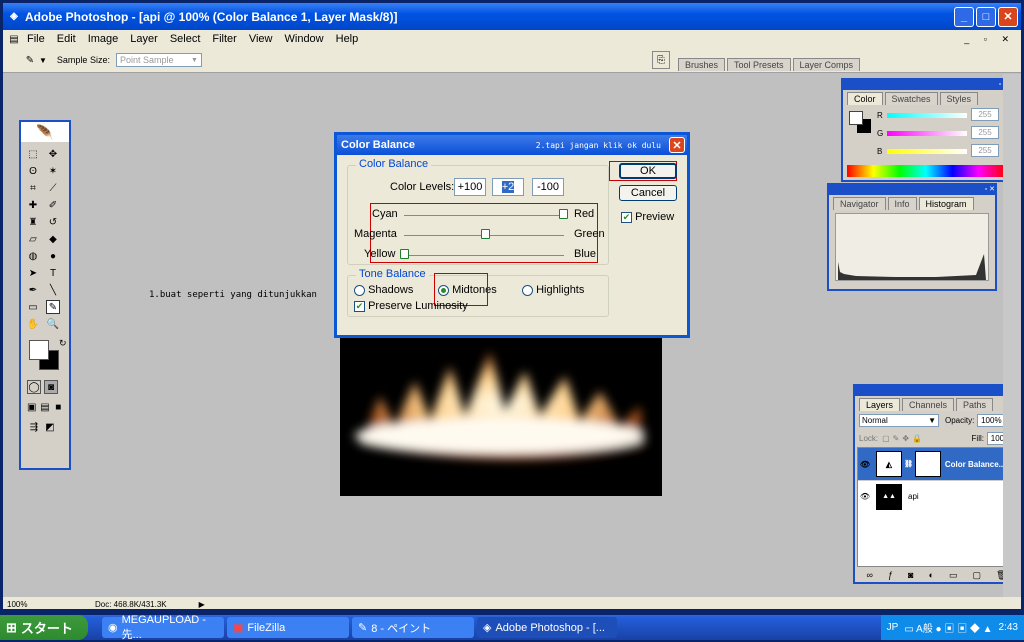 The width and height of the screenshot is (1024, 642). I want to click on tray-icons: ▭ A般 ● ▣ ▣ ◆ ▲, so click(948, 627).